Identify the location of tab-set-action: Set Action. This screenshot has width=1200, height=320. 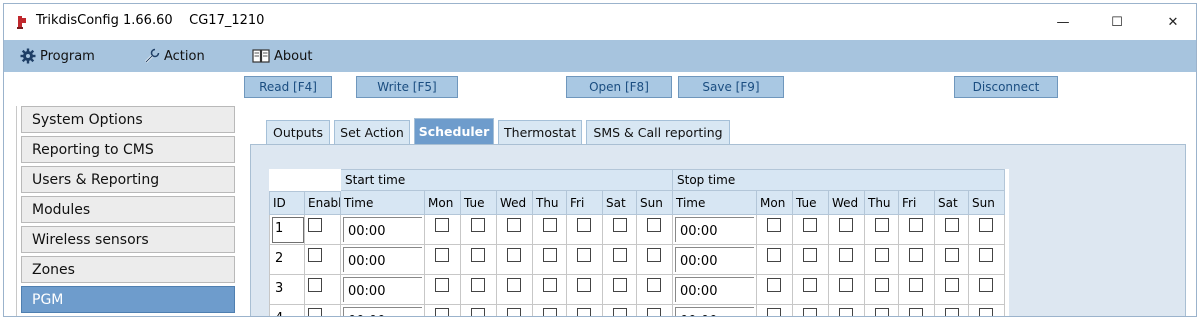
(372, 132).